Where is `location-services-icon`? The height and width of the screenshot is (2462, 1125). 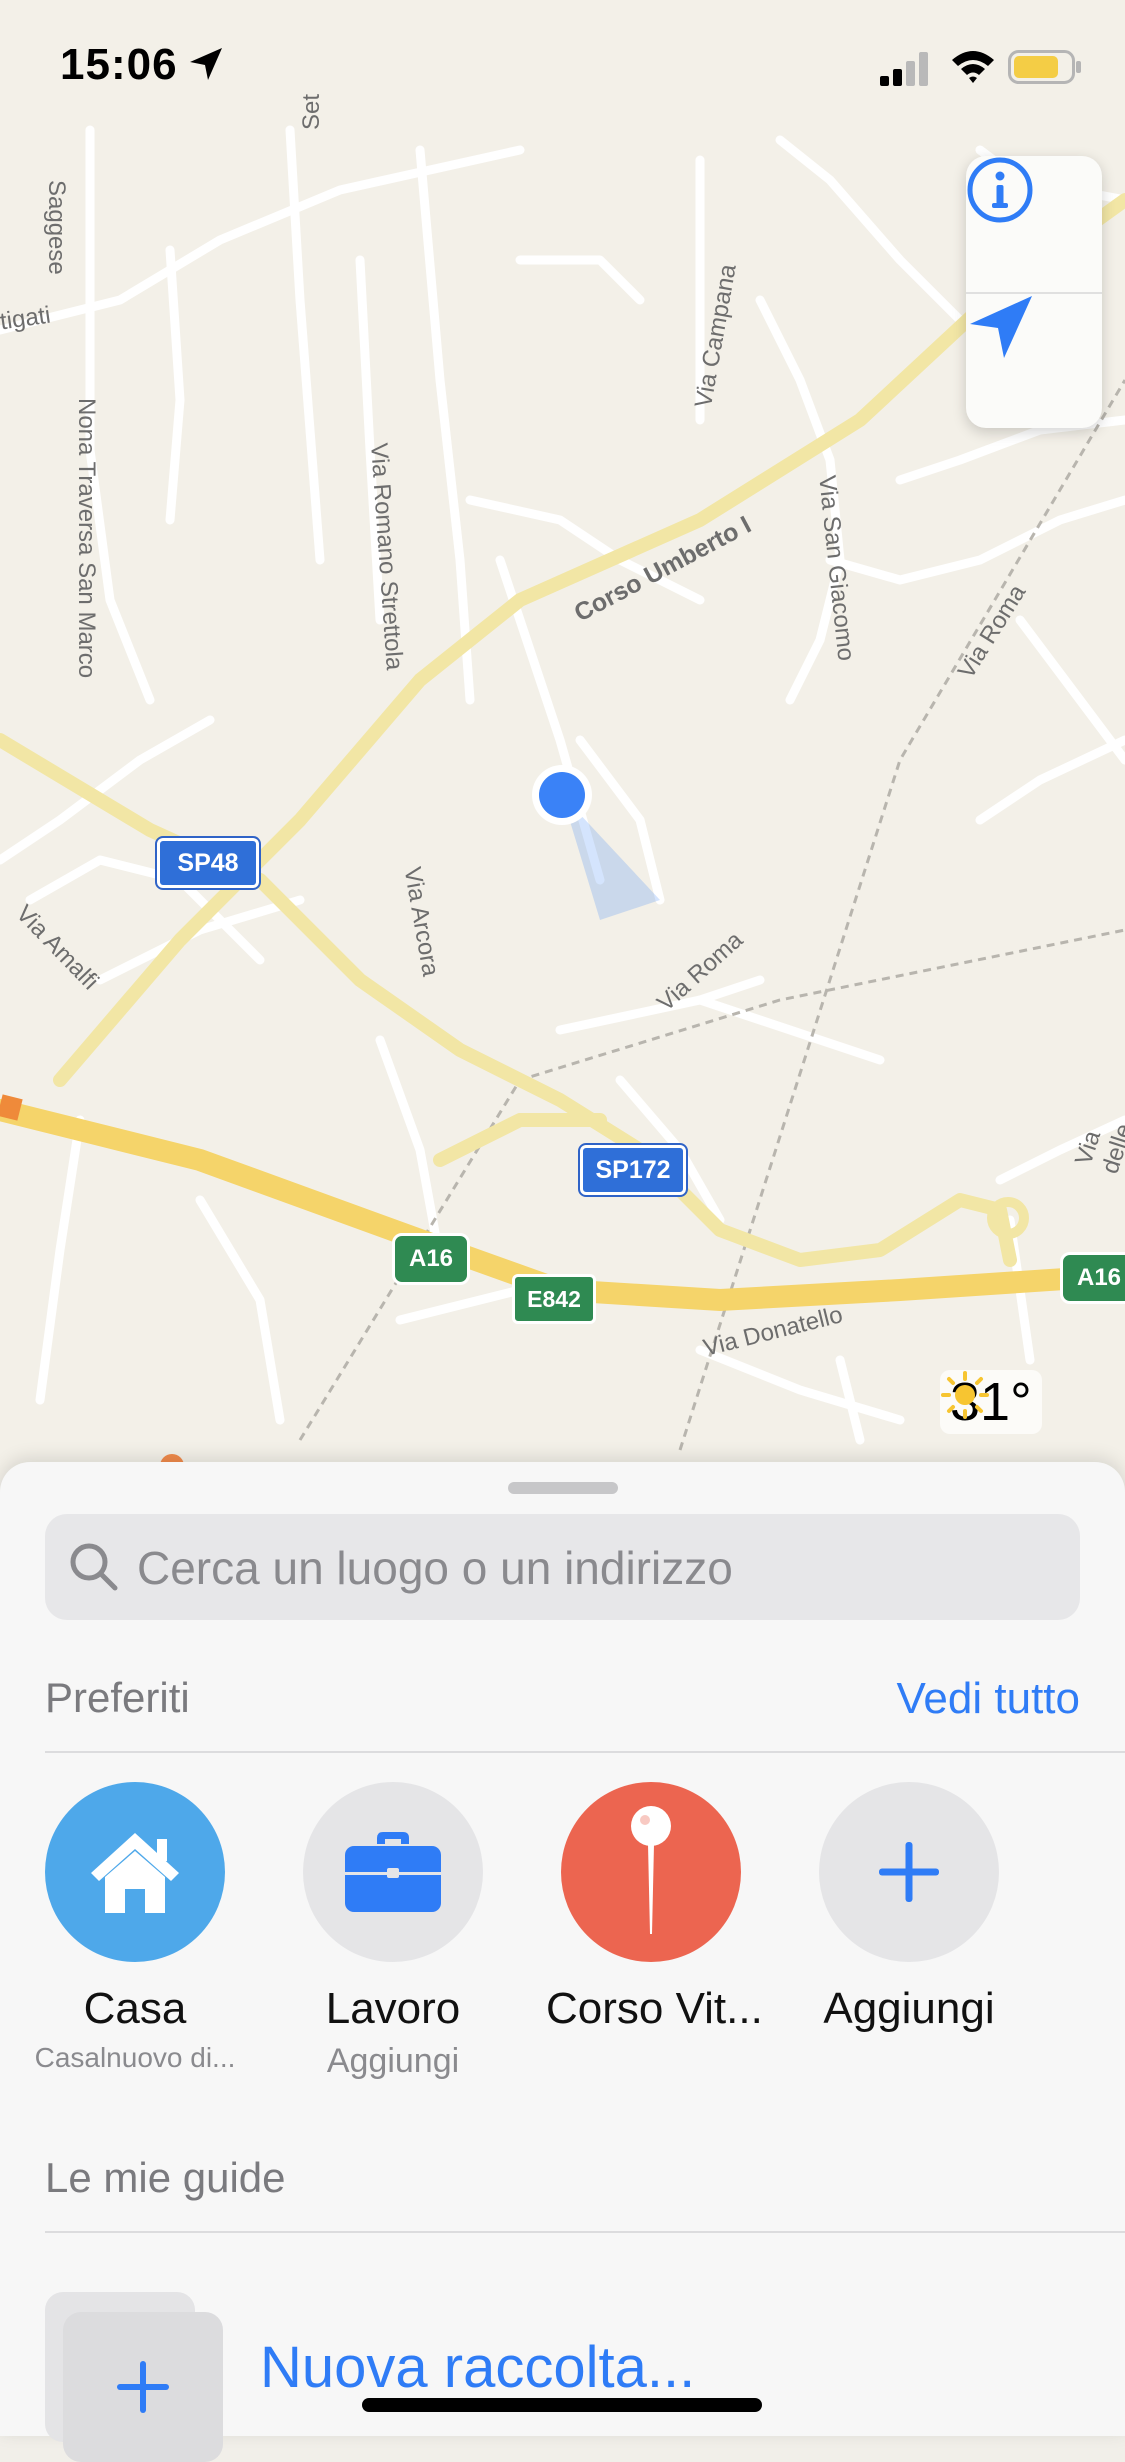 location-services-icon is located at coordinates (206, 64).